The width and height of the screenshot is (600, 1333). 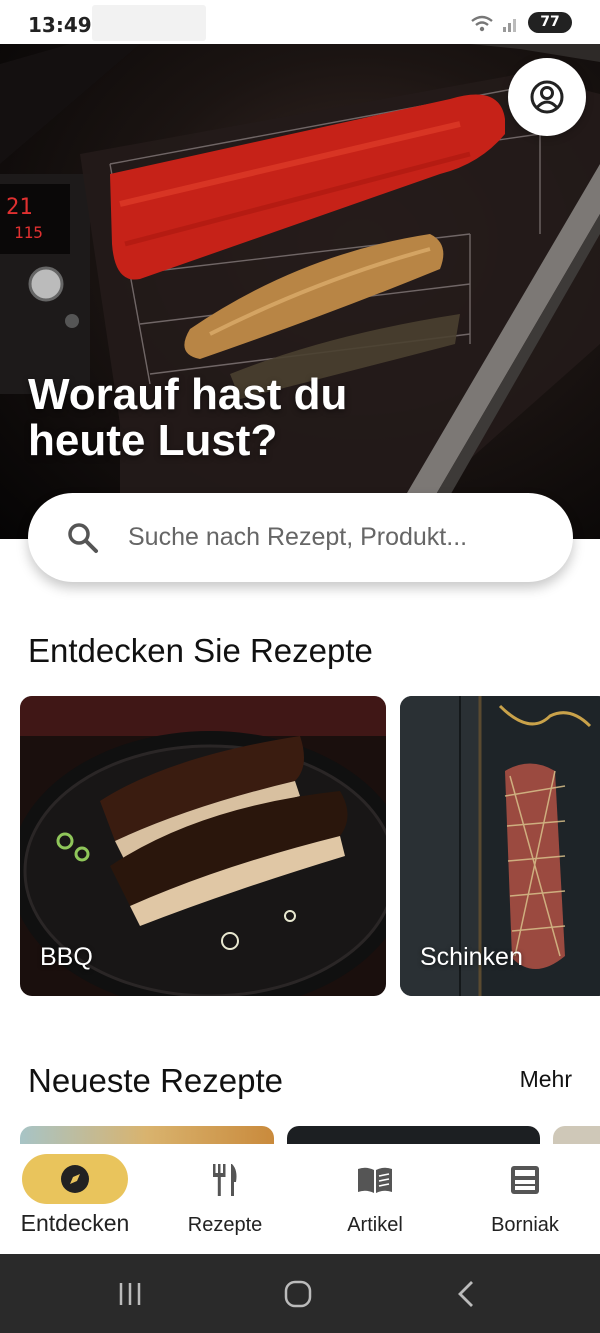 I want to click on book-icon, so click(x=375, y=1180).